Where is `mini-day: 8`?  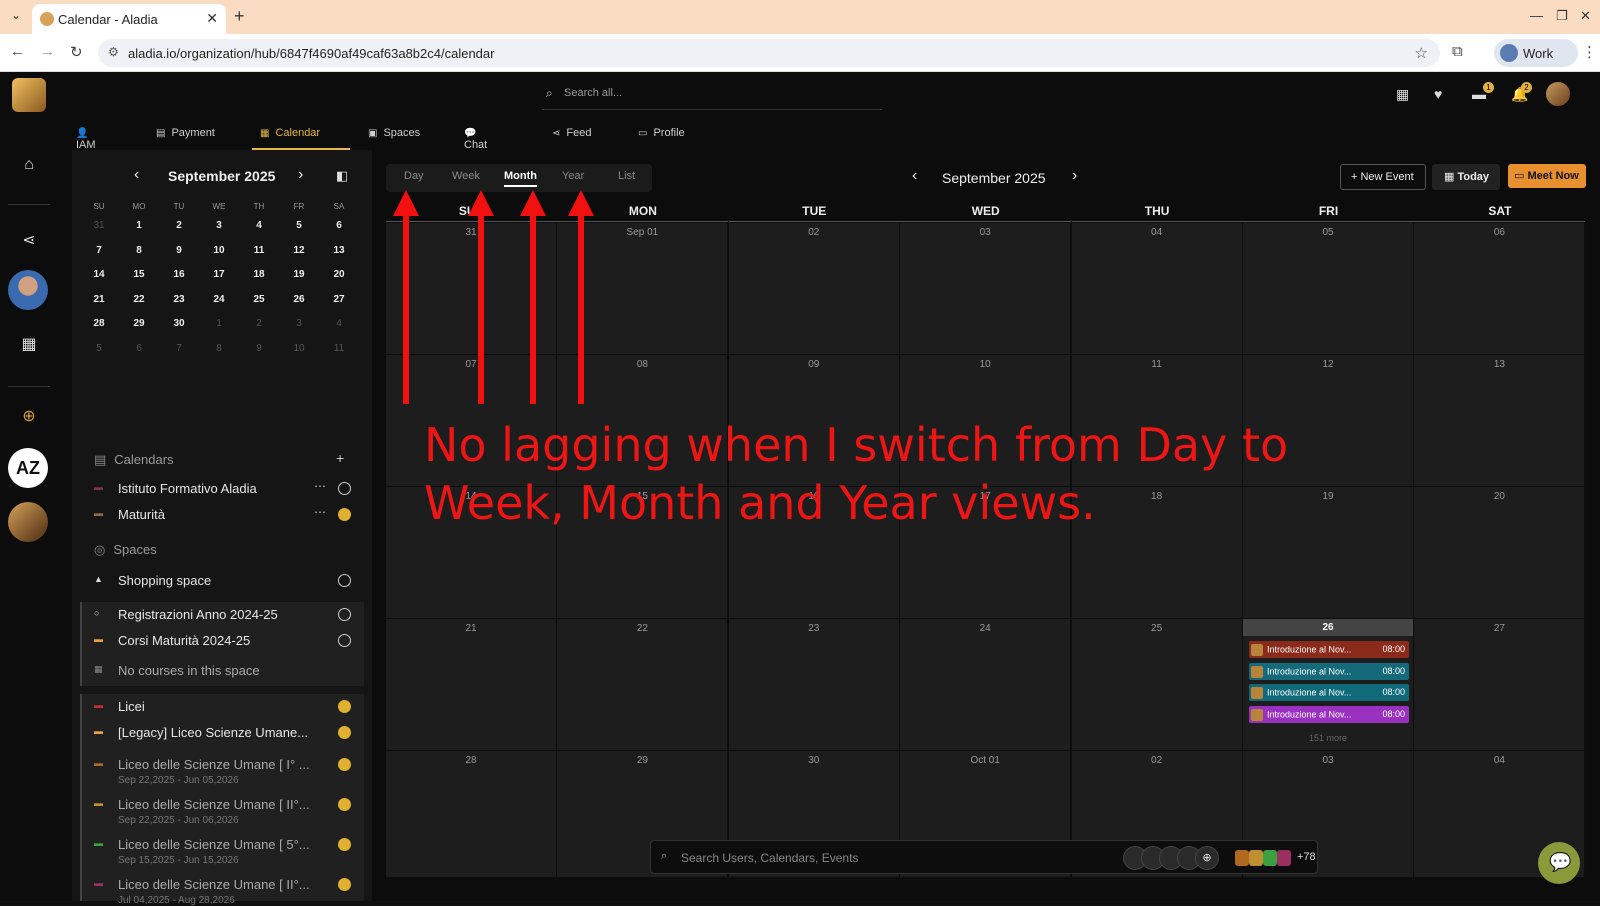
mini-day: 8 is located at coordinates (139, 250).